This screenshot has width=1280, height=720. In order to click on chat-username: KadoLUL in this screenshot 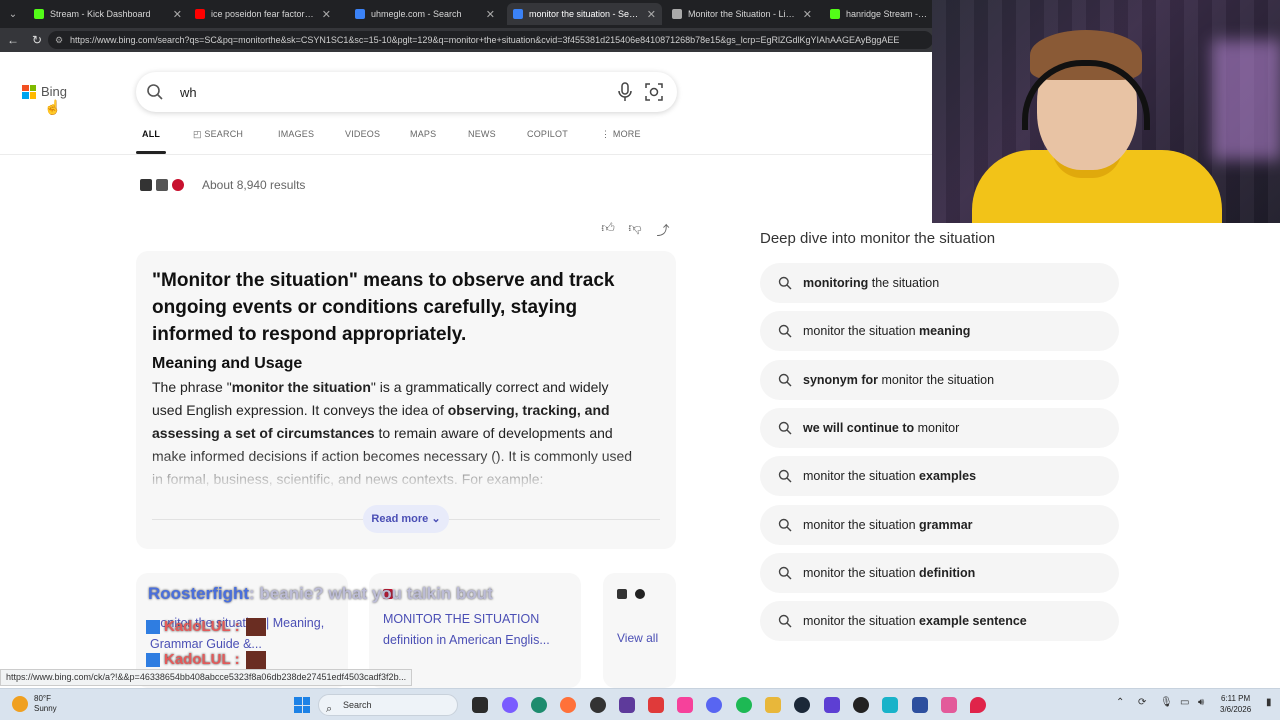, I will do `click(197, 659)`.